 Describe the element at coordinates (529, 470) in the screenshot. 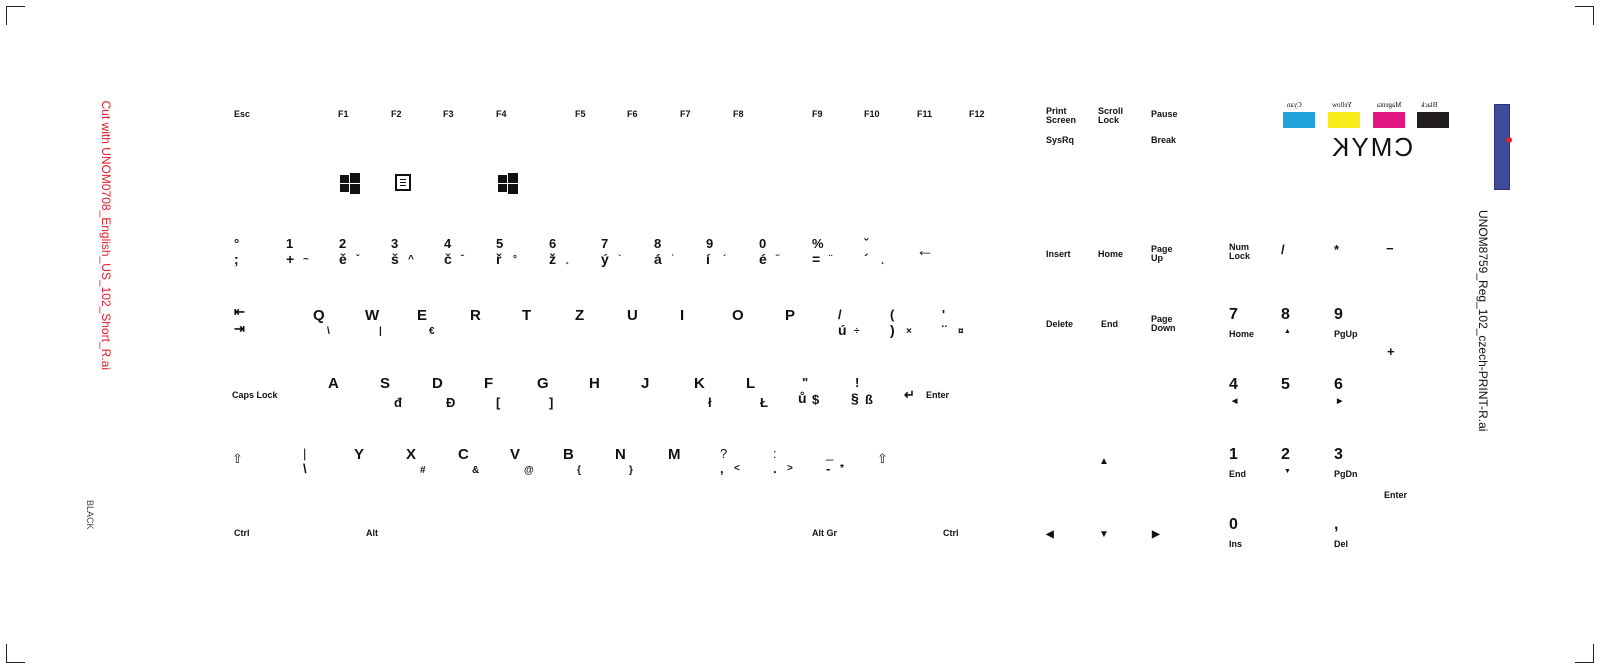

I see `key-alt-legend: @` at that location.